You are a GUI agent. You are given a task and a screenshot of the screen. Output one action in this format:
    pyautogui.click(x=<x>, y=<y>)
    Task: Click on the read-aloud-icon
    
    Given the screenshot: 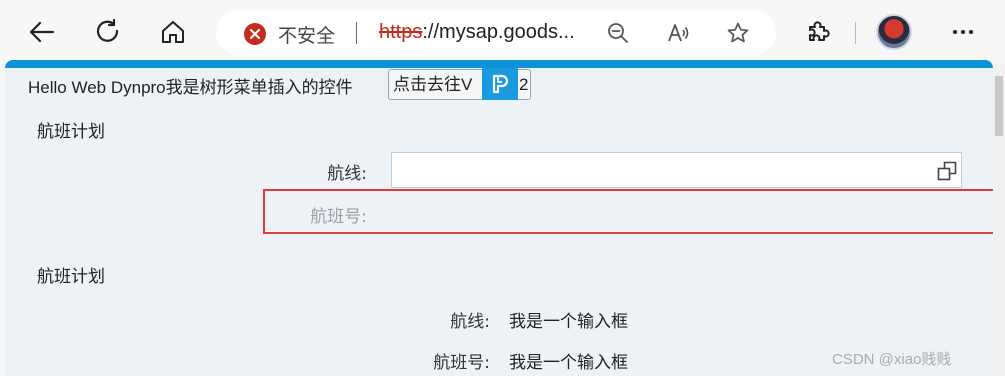 What is the action you would take?
    pyautogui.click(x=678, y=33)
    